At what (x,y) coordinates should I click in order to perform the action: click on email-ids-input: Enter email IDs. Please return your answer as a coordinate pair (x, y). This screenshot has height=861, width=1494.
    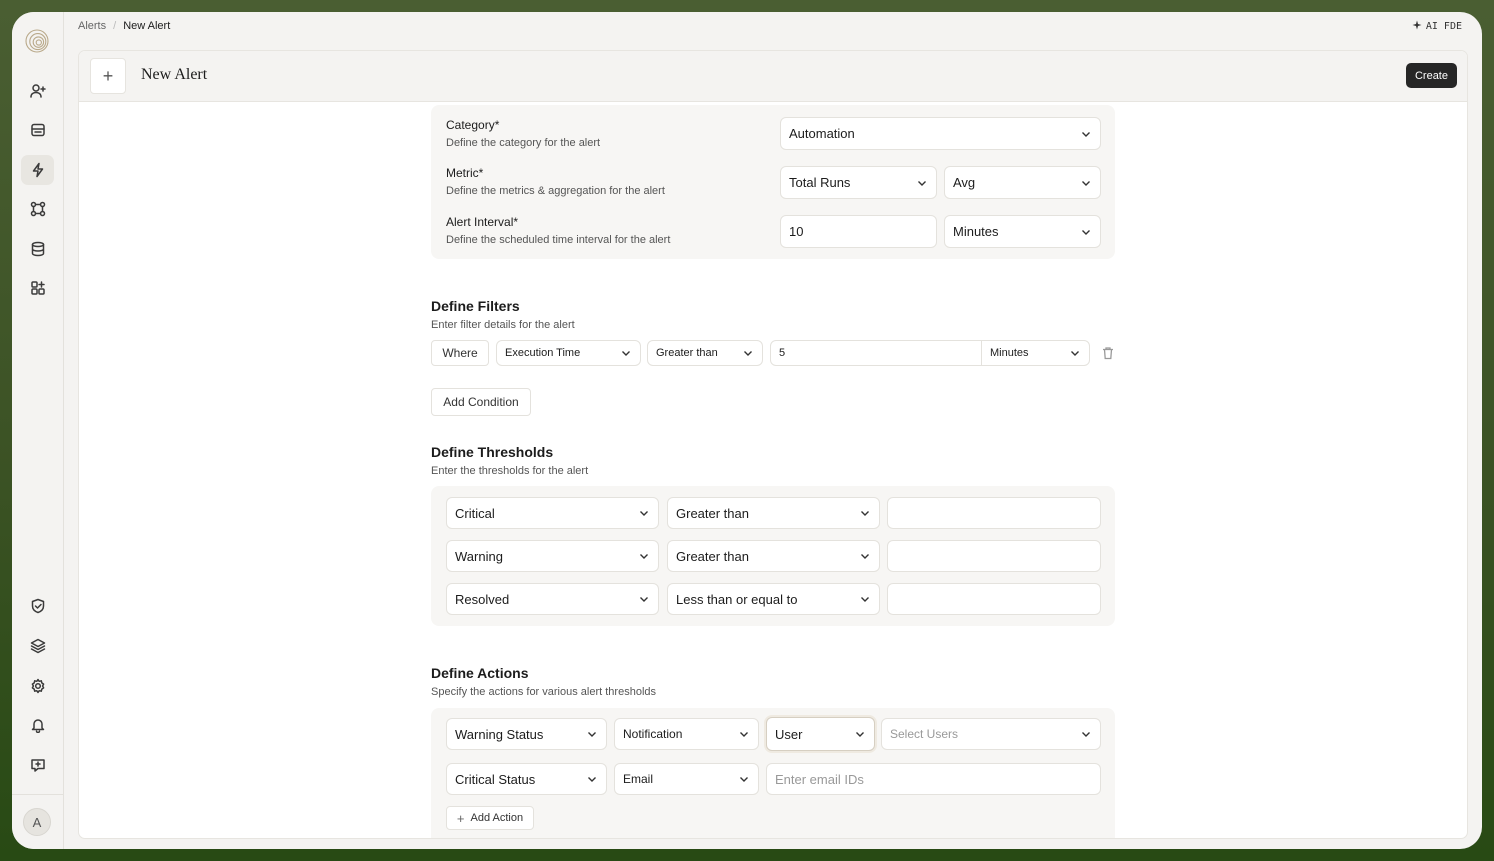
    Looking at the image, I should click on (933, 779).